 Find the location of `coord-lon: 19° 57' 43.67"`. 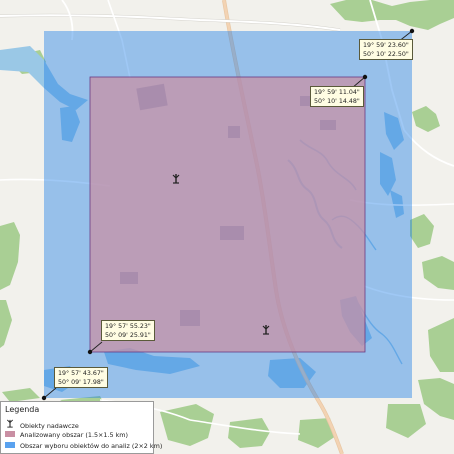

coord-lon: 19° 57' 43.67" is located at coordinates (81, 373).